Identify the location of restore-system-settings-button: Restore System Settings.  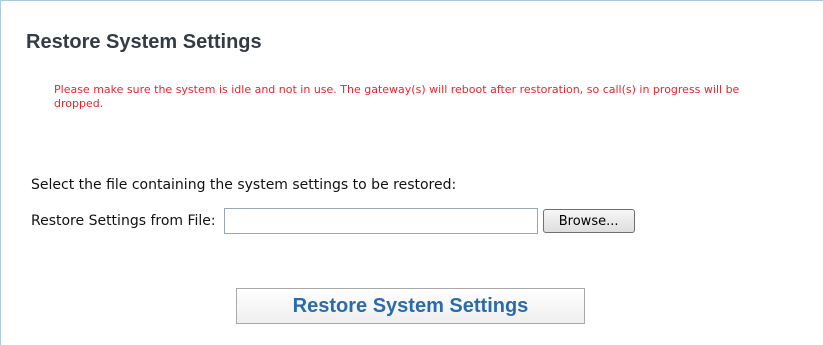
(410, 306).